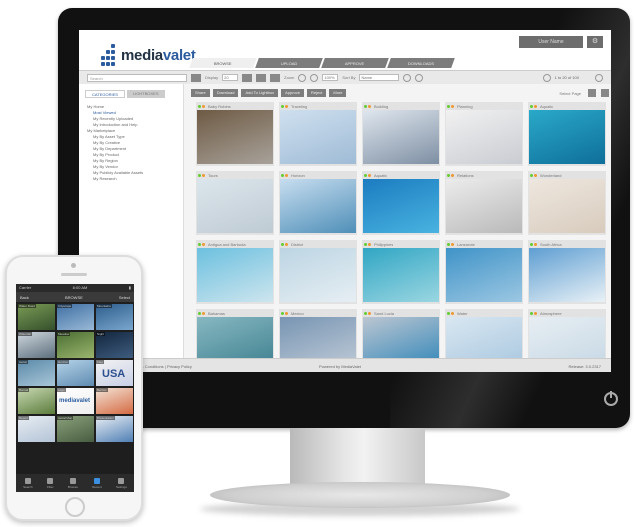  Describe the element at coordinates (75, 345) in the screenshot. I see `phone-asset-tile: Meadow` at that location.